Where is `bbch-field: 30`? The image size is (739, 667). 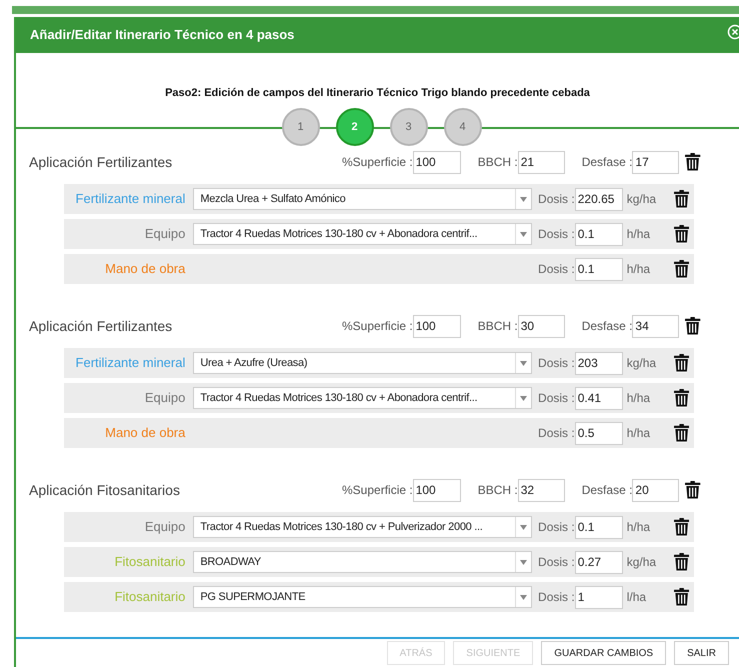 bbch-field: 30 is located at coordinates (541, 326).